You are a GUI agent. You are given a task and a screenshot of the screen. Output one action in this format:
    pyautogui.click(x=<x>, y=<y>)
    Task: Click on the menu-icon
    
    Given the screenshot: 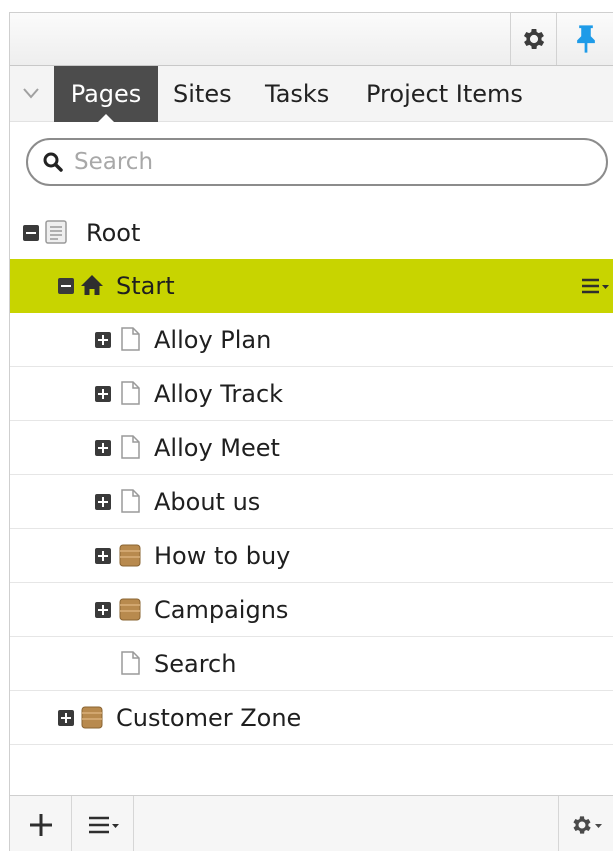 What is the action you would take?
    pyautogui.click(x=103, y=824)
    